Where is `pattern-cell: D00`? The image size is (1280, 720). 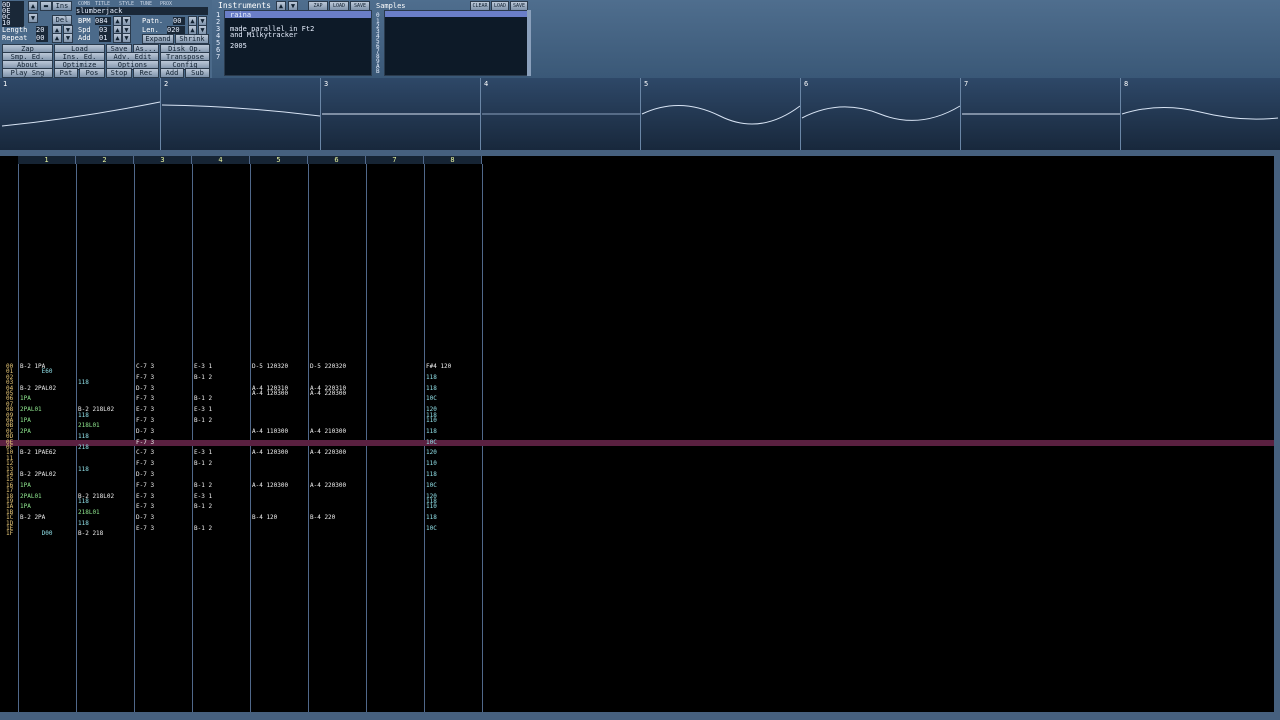 pattern-cell: D00 is located at coordinates (36, 534).